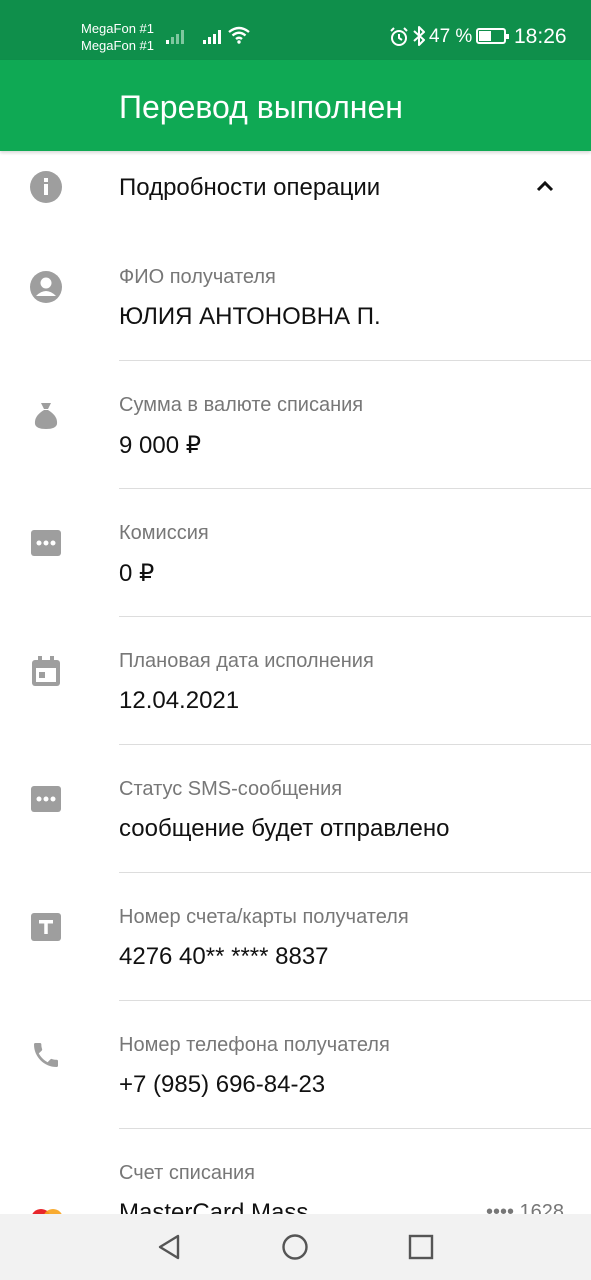 The height and width of the screenshot is (1280, 591). What do you see at coordinates (250, 316) in the screenshot?
I see `row-value: ЮЛИЯ АНТОНОВНА П.` at bounding box center [250, 316].